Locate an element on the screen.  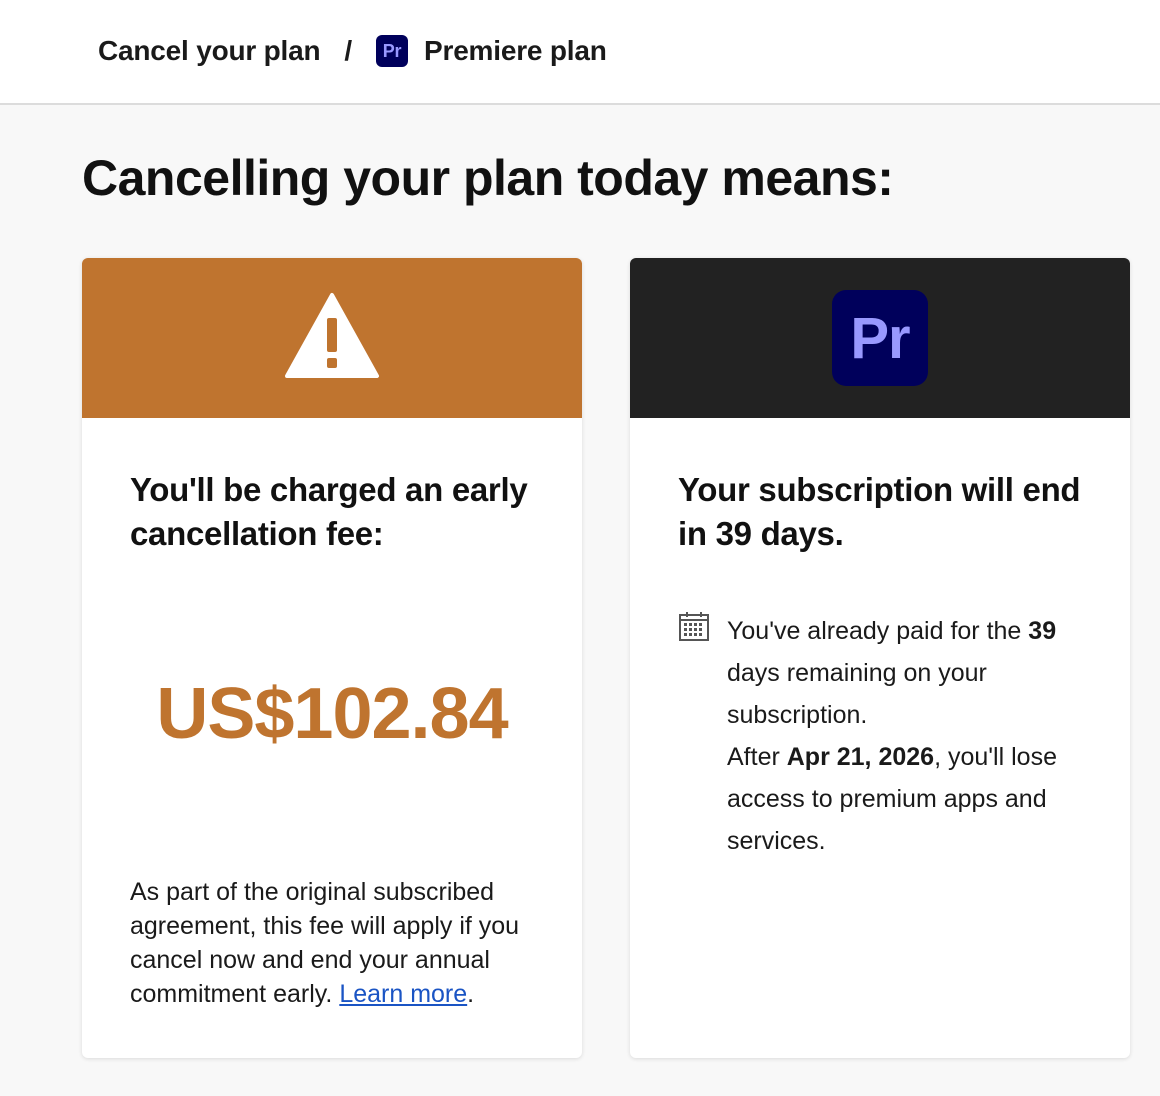
breadcrumb-cancel-plan: Cancel your plan is located at coordinates (209, 51).